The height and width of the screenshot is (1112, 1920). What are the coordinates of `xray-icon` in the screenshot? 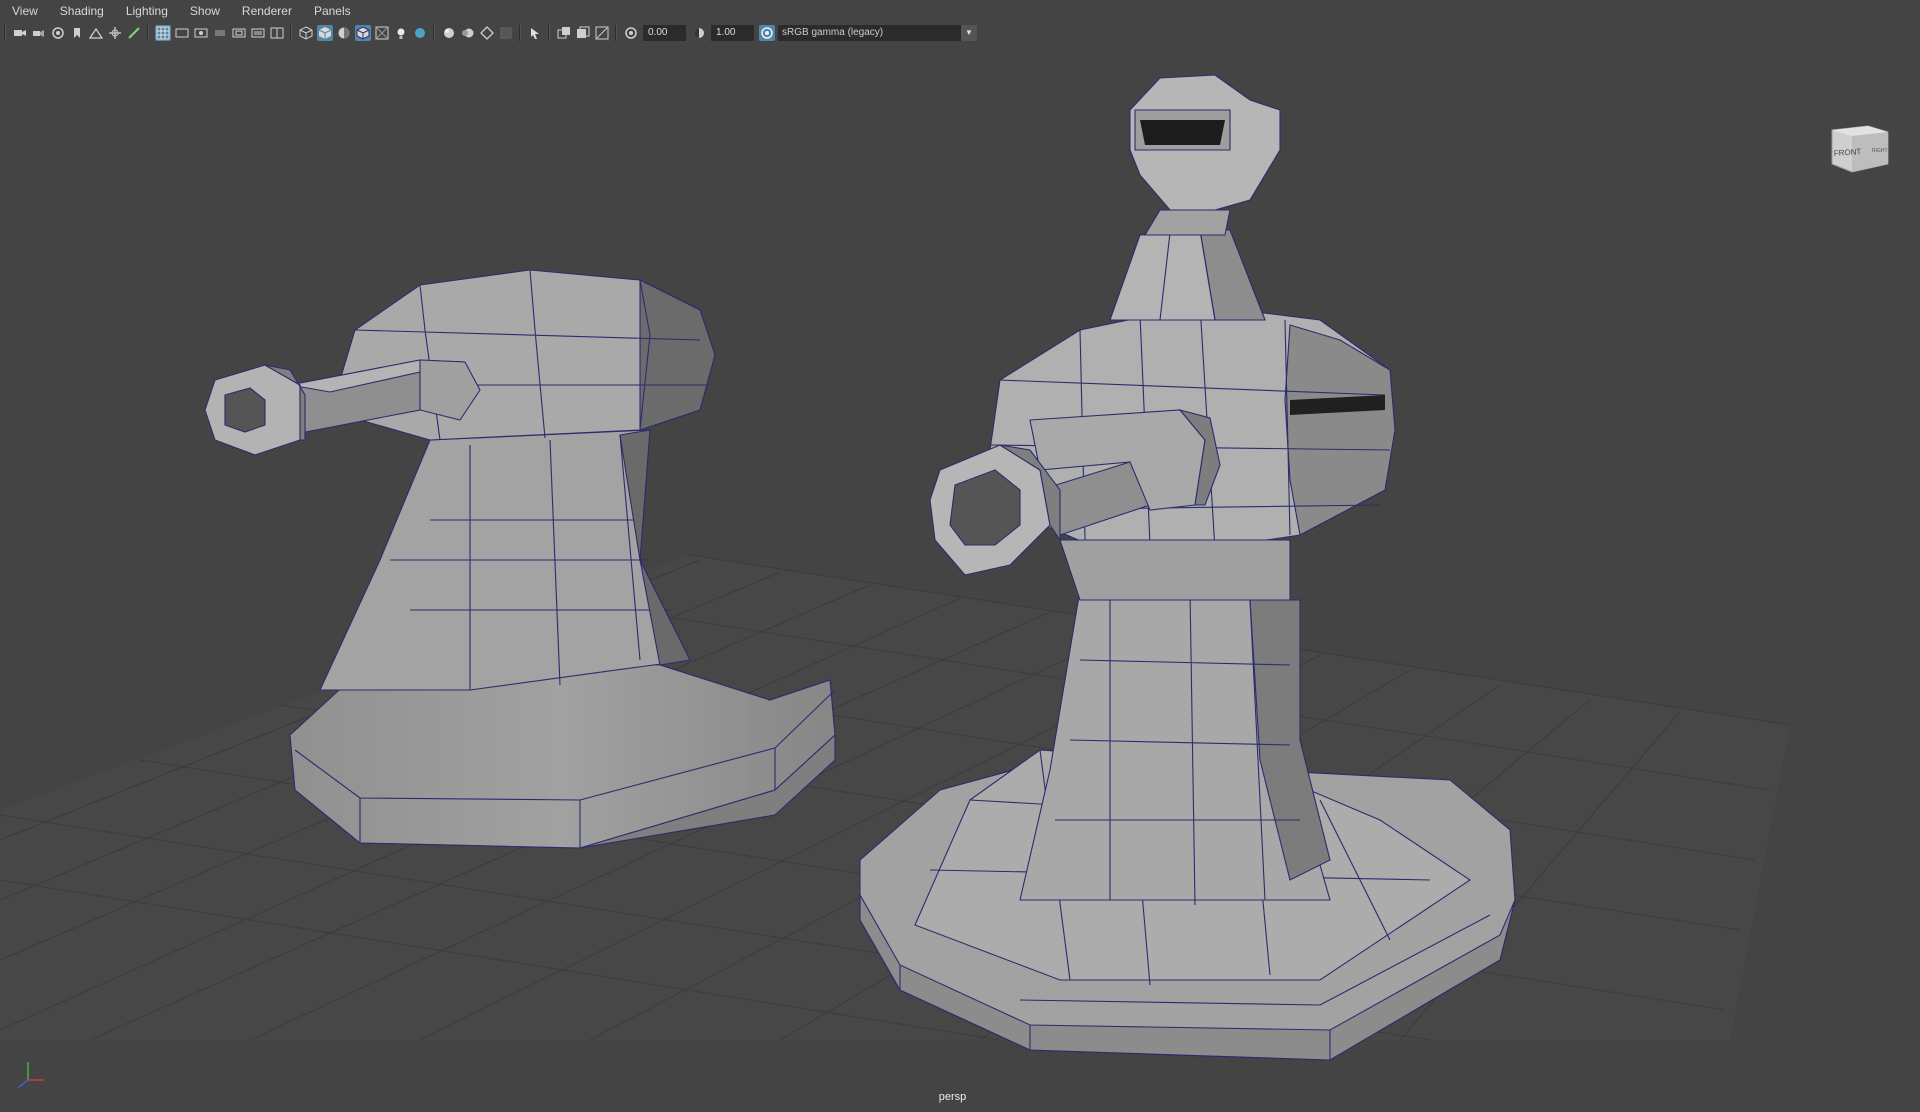 It's located at (382, 33).